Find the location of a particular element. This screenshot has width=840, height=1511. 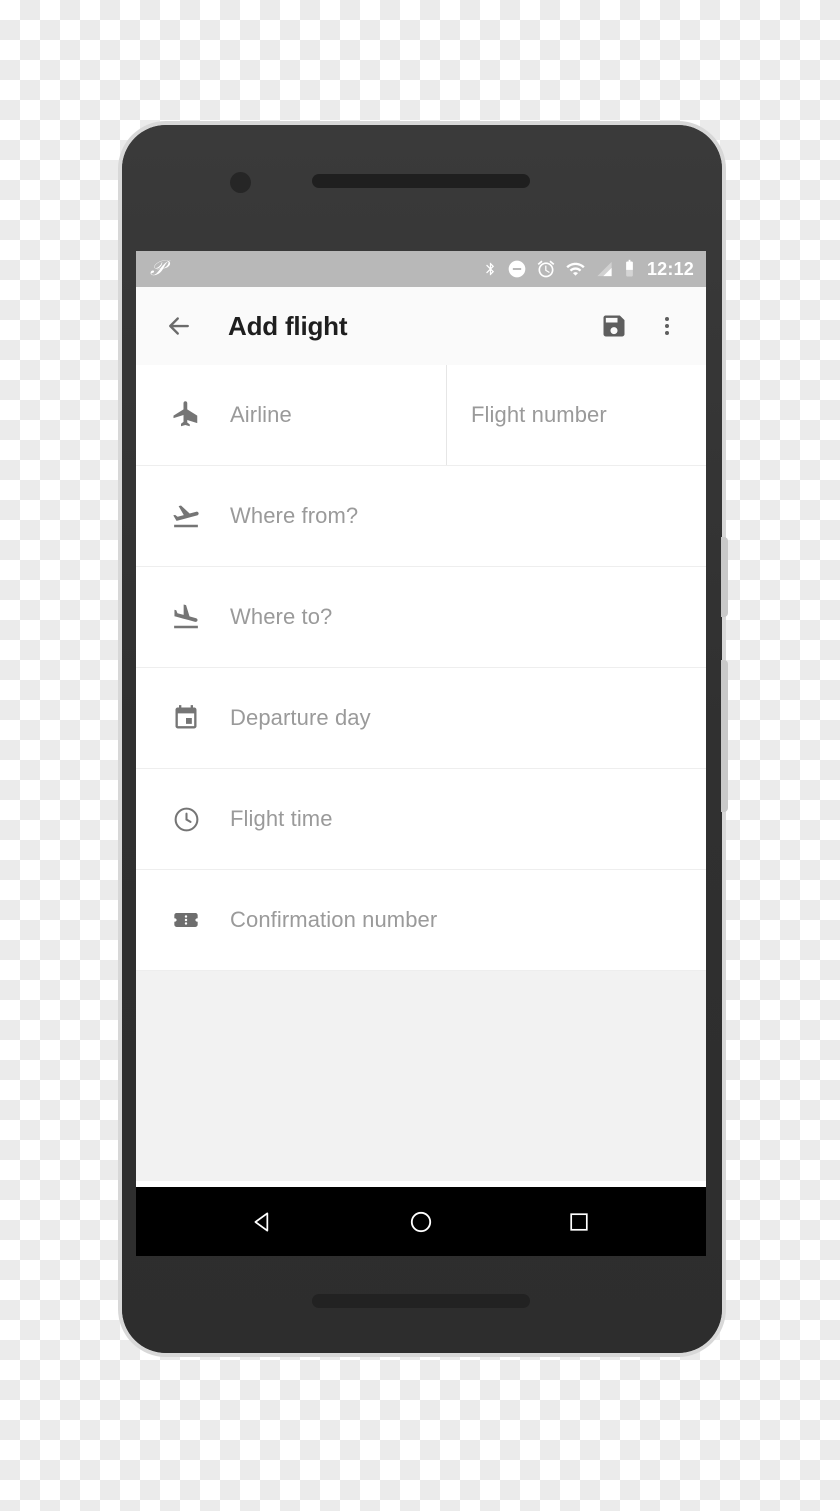

status-bar-notifications: 𝒫 is located at coordinates (316, 267).